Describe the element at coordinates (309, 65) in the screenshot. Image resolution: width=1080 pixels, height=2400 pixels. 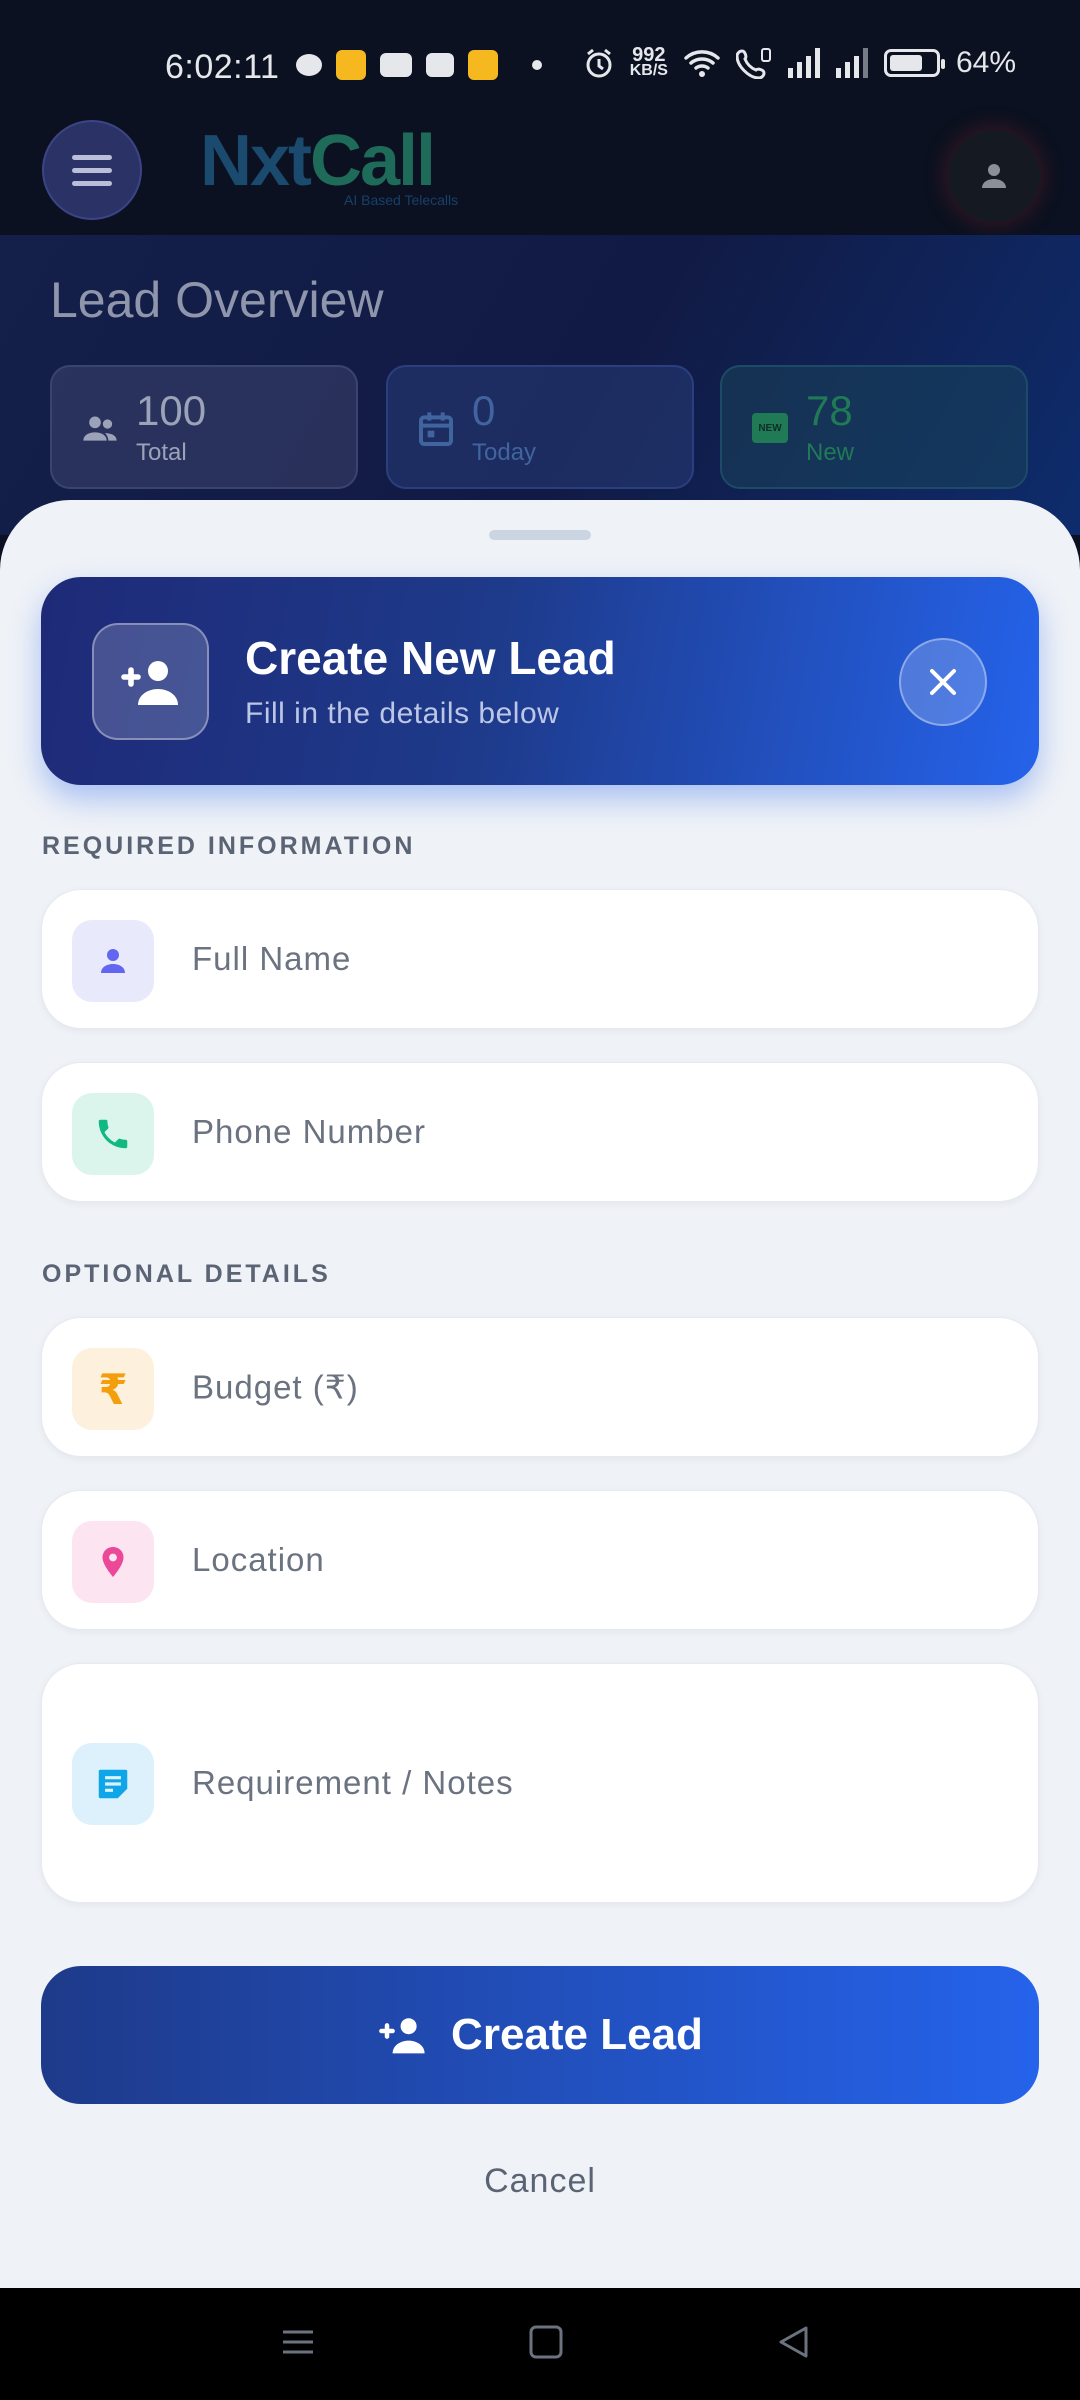
I see `chat-notification-icon` at that location.